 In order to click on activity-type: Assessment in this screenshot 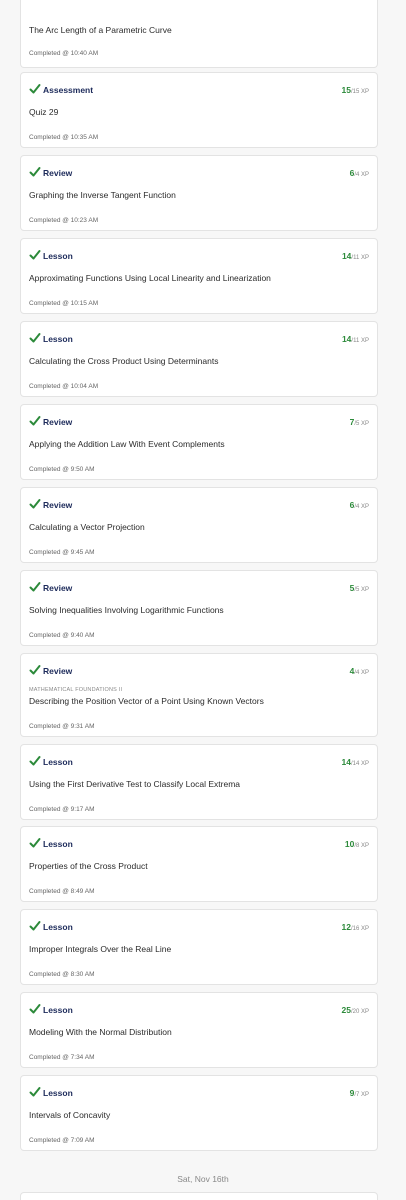, I will do `click(68, 90)`.